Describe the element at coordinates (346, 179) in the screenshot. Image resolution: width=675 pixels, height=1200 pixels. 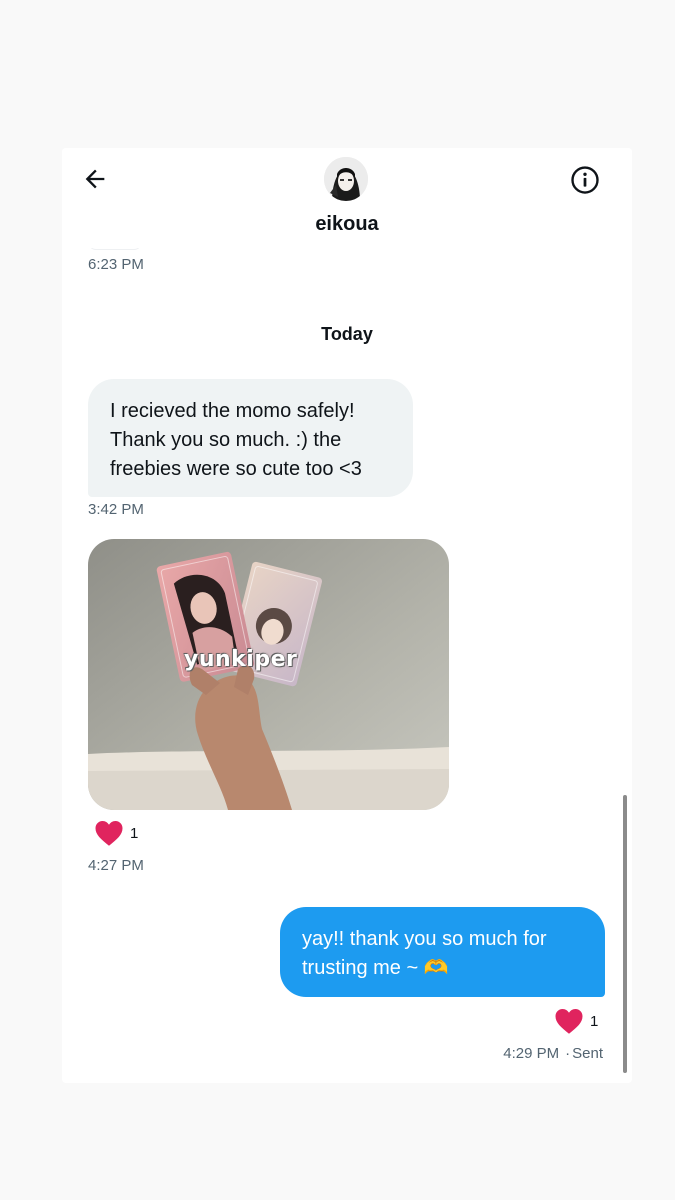
I see `avatar` at that location.